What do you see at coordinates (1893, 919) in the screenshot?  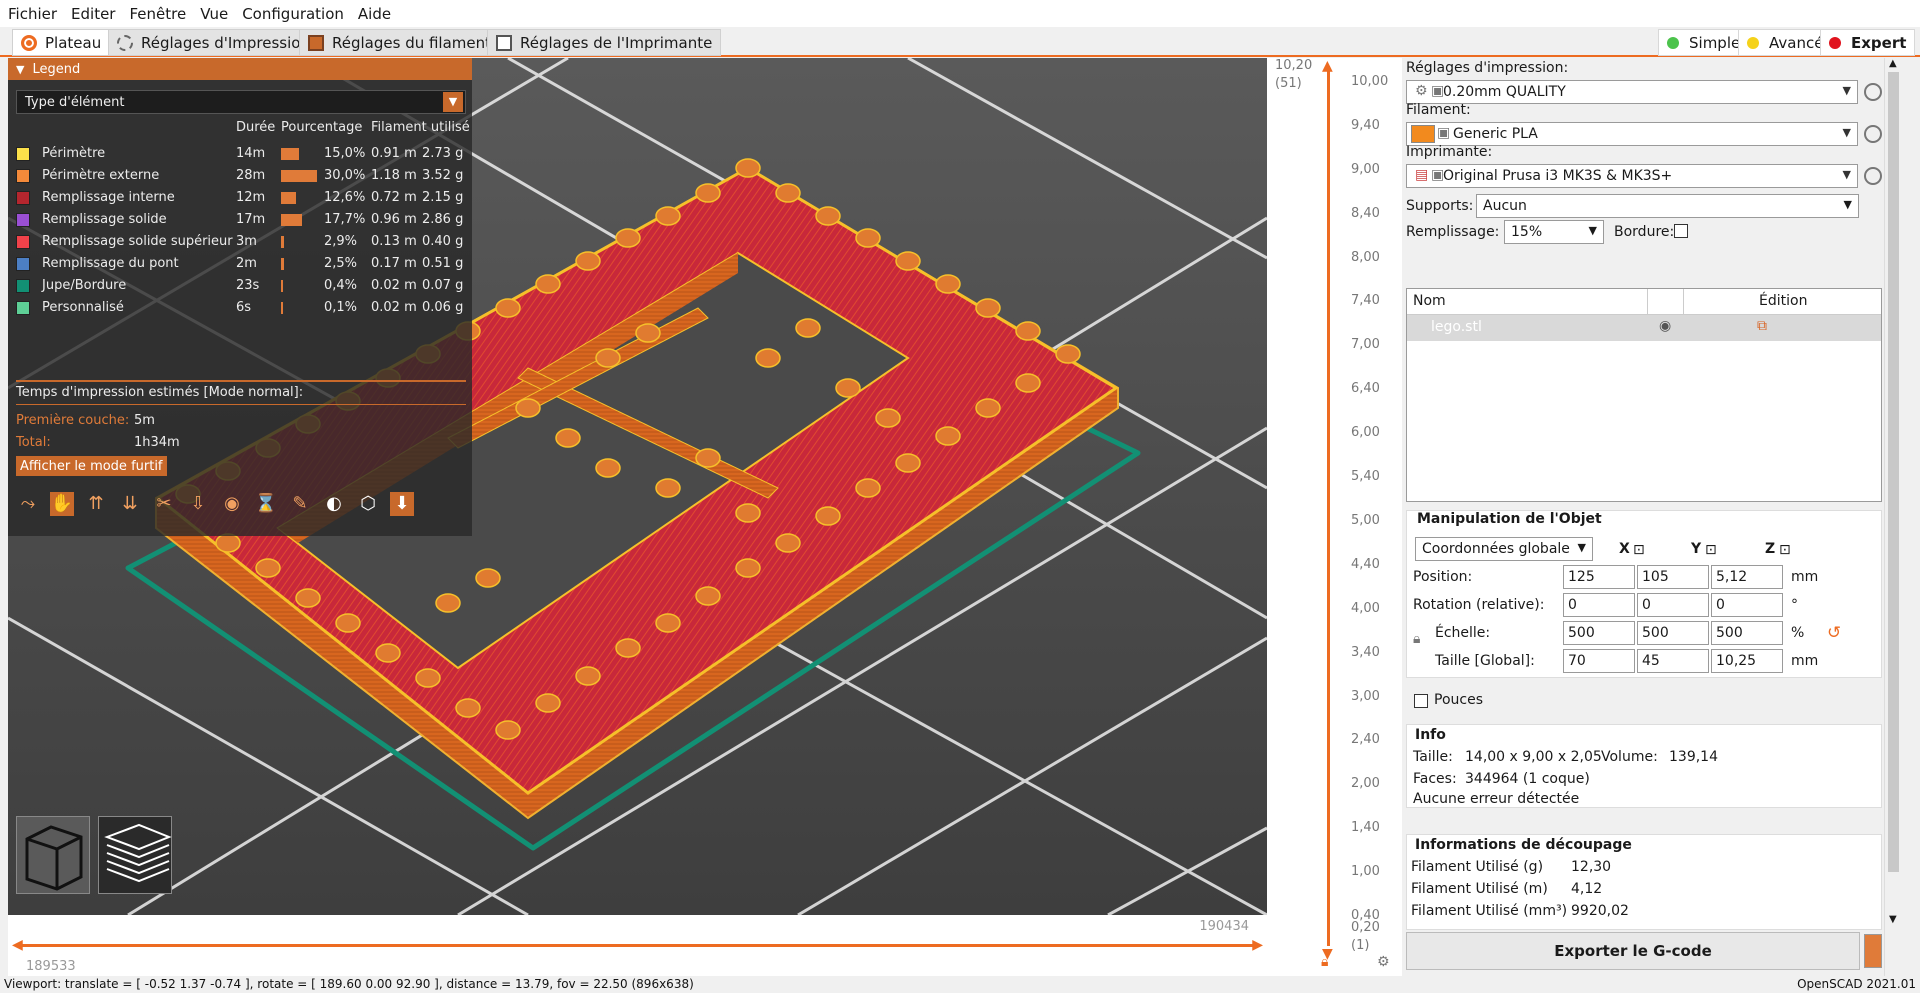 I see `scroll-down-icon: ▼` at bounding box center [1893, 919].